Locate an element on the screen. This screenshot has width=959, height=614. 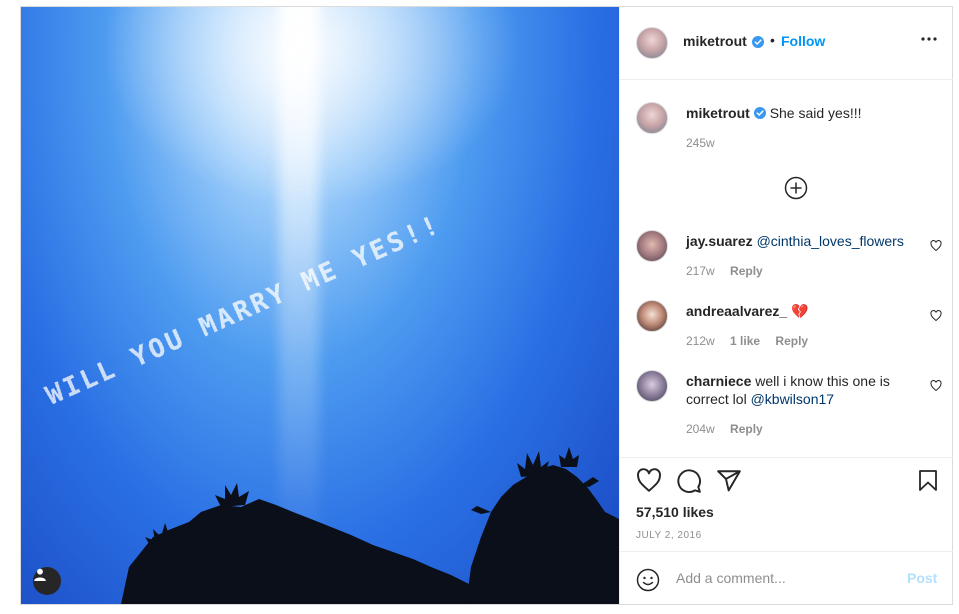
load-more-icon is located at coordinates (796, 188).